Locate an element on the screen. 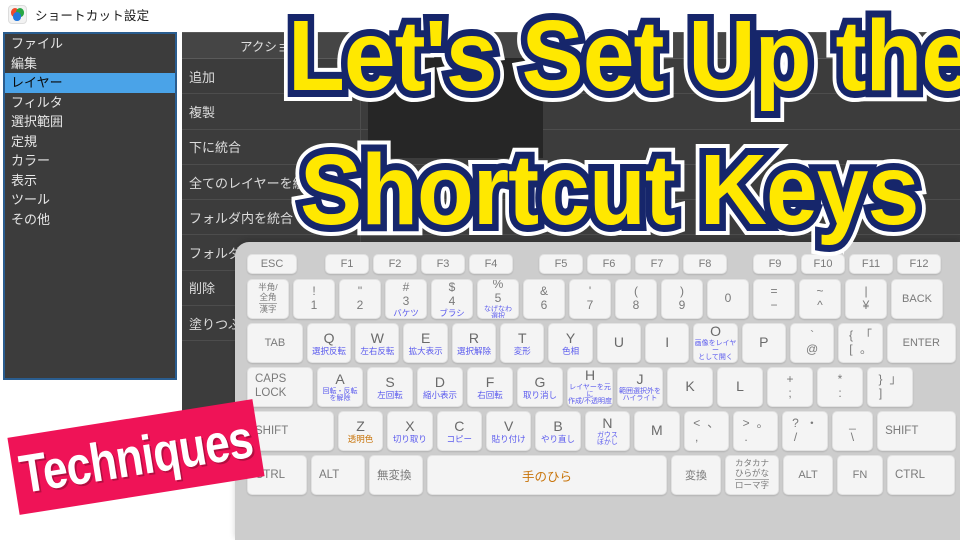  key-b: B やり直し is located at coordinates (558, 431).